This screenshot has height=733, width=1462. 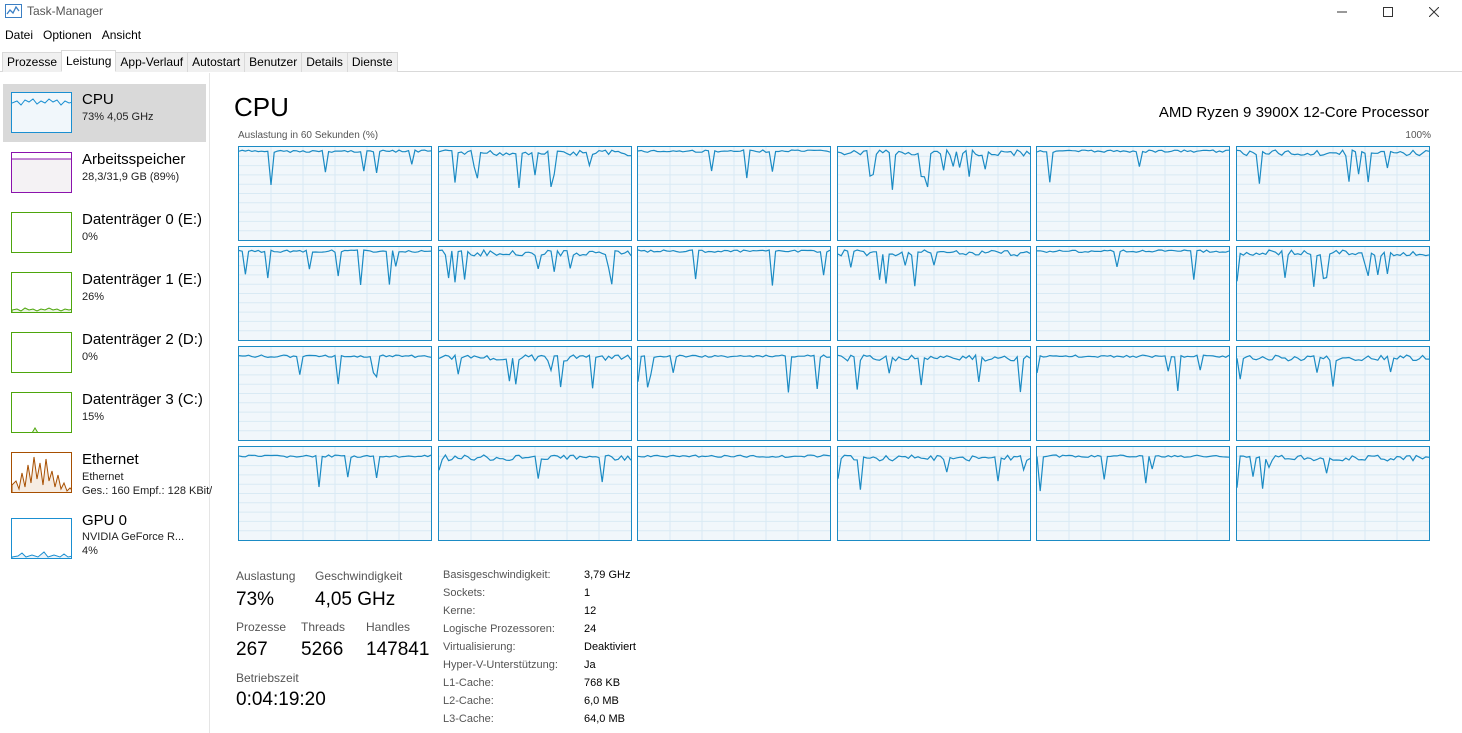 What do you see at coordinates (41, 172) in the screenshot?
I see `memory-thumbnail-graph` at bounding box center [41, 172].